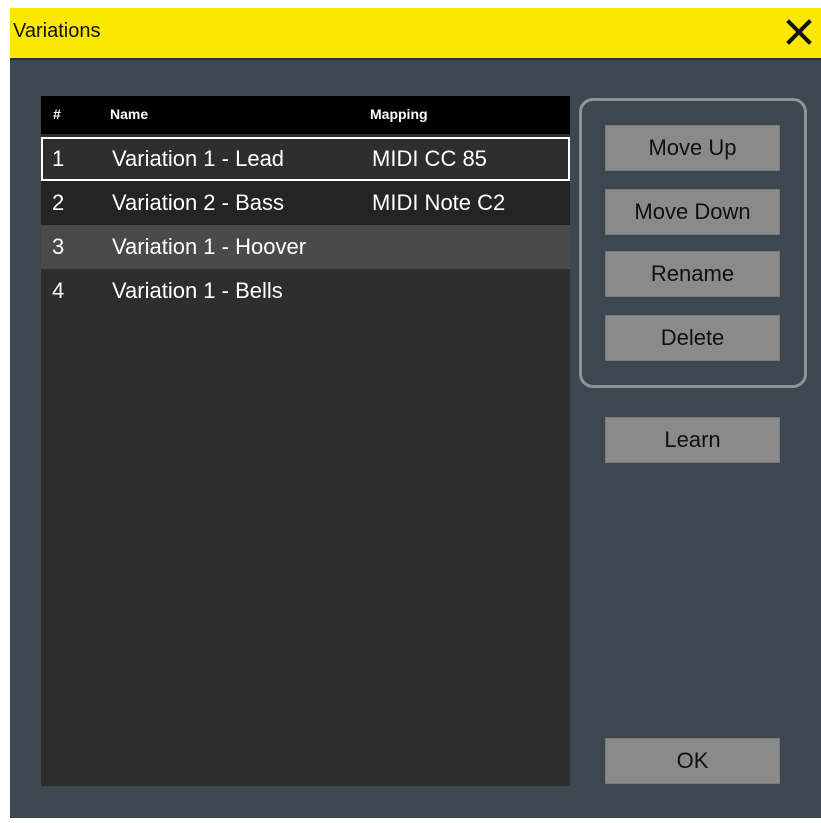 Image resolution: width=821 pixels, height=823 pixels. Describe the element at coordinates (692, 148) in the screenshot. I see `move-up-button: Move Up` at that location.